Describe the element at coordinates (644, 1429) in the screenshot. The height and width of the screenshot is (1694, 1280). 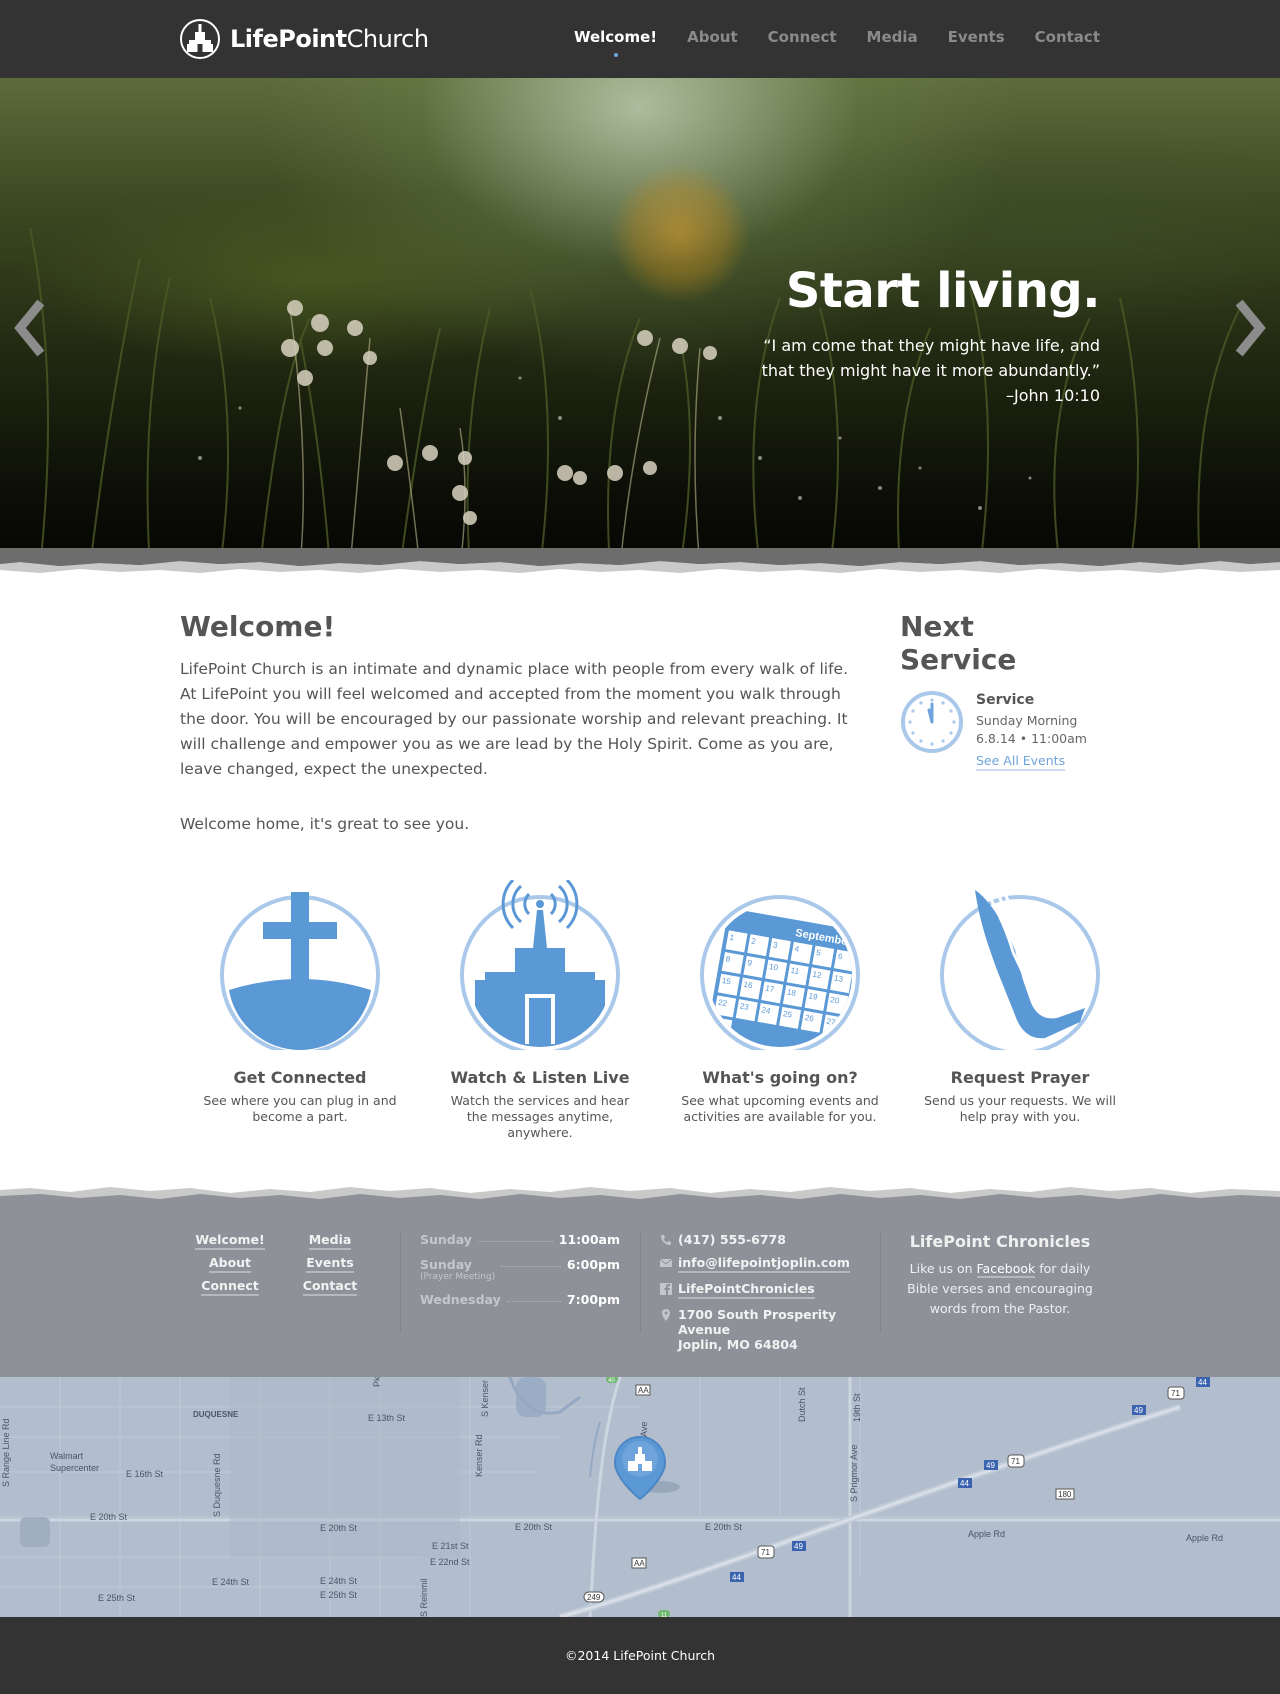
I see `map-label: Ave` at that location.